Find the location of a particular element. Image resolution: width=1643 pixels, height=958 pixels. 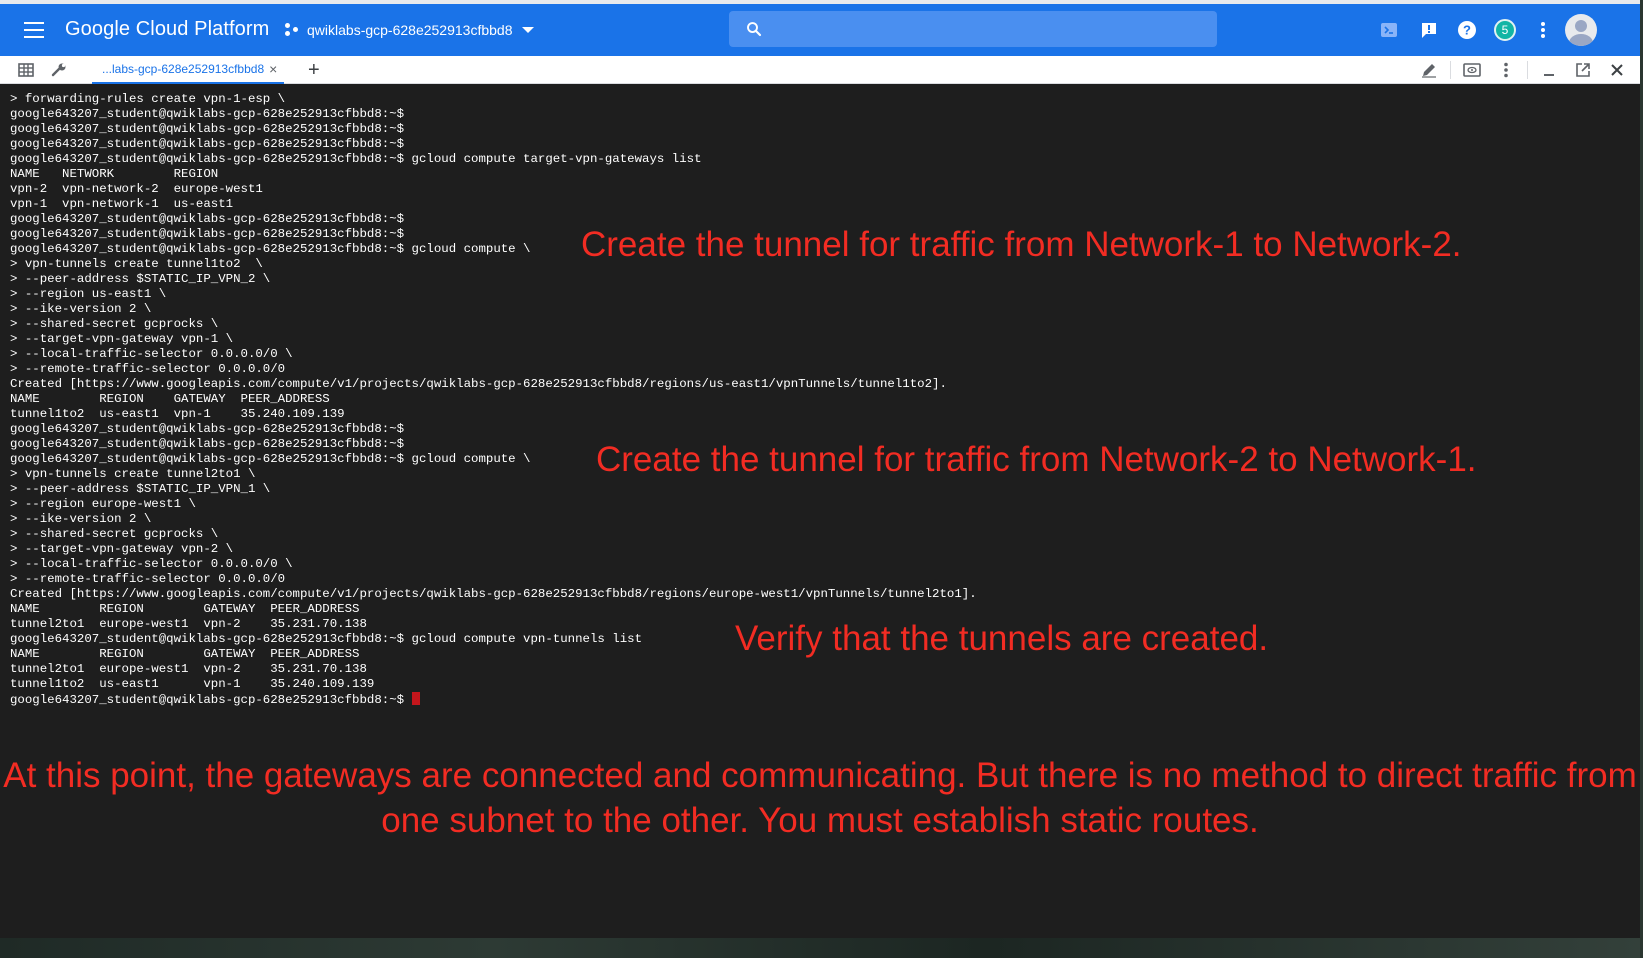

open-new-window-icon is located at coordinates (1583, 70).